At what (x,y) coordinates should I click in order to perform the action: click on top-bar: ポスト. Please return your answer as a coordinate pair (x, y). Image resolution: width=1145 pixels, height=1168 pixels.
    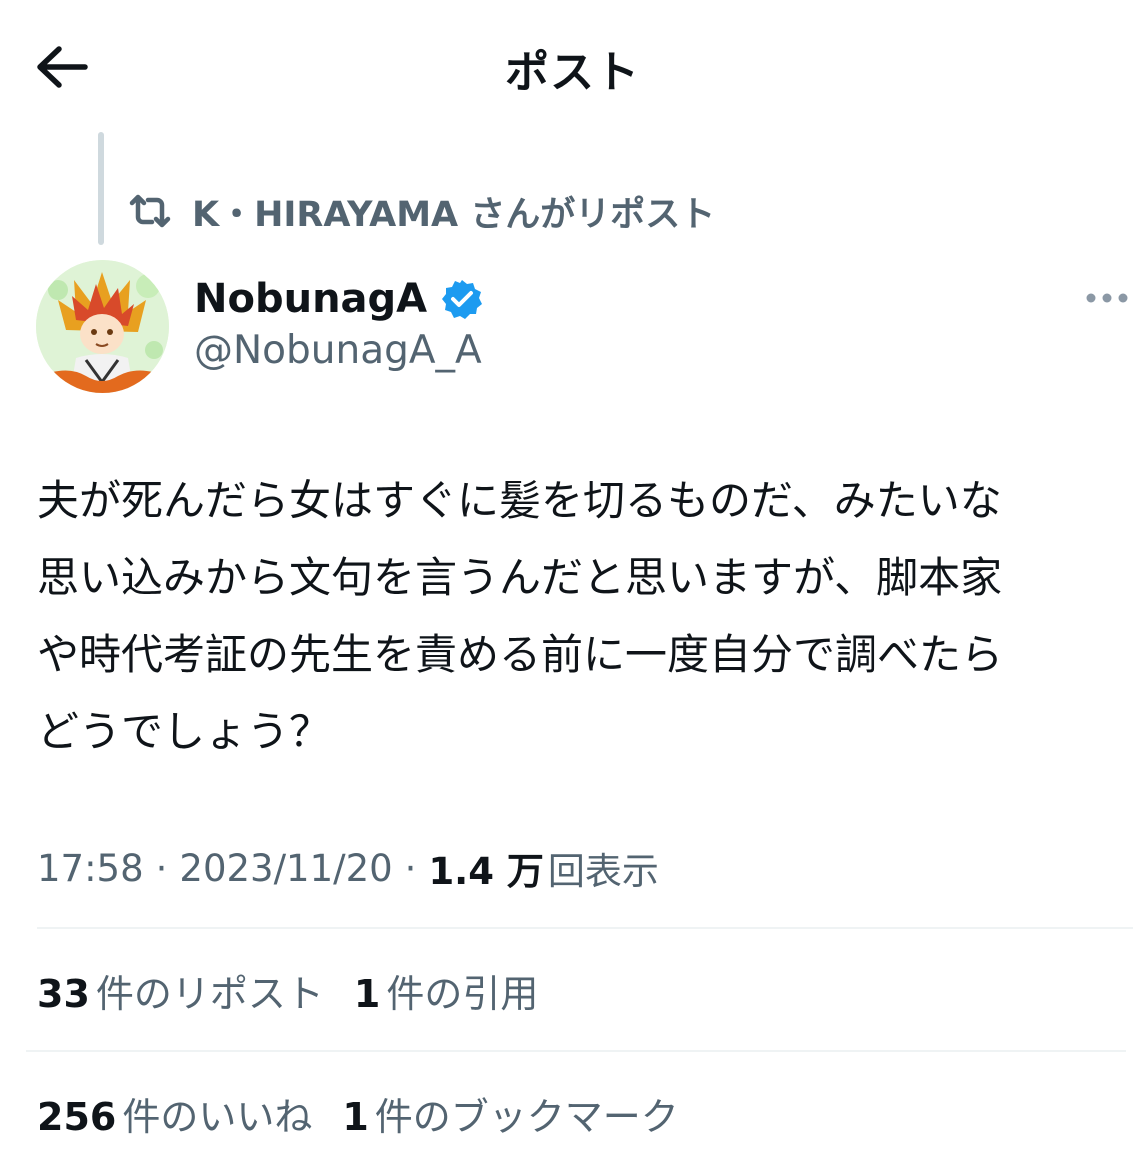
    Looking at the image, I should click on (572, 66).